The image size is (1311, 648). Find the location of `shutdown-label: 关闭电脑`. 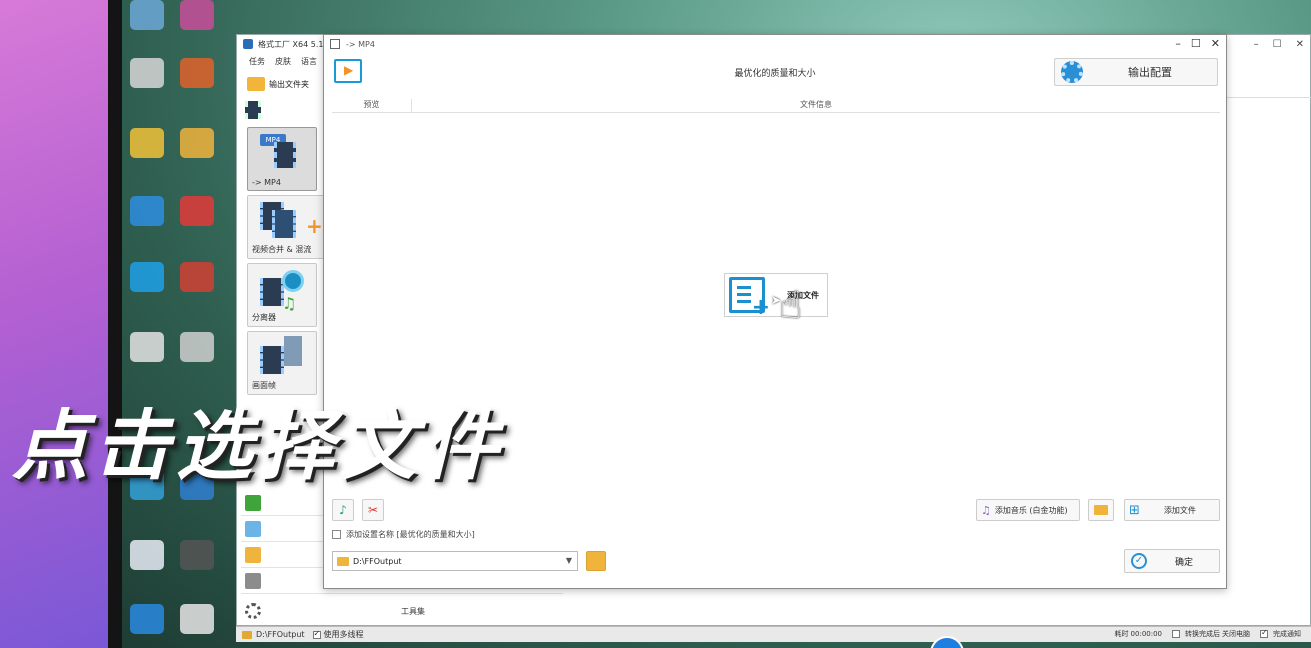

shutdown-label: 关闭电脑 is located at coordinates (1236, 634).